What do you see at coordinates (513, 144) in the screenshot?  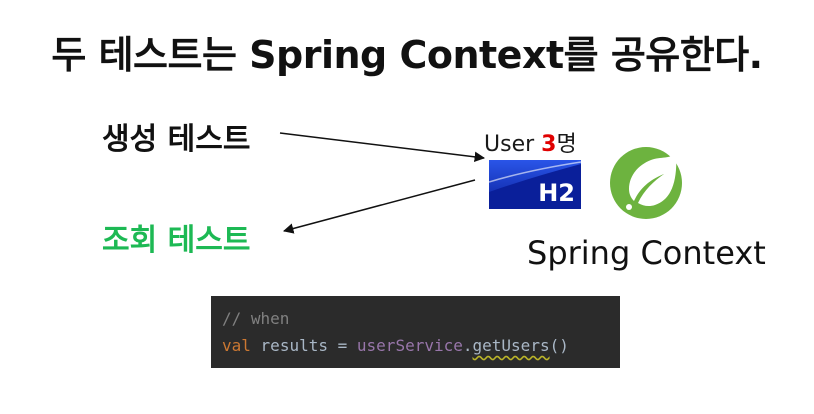 I see `user-label-prefix: User` at bounding box center [513, 144].